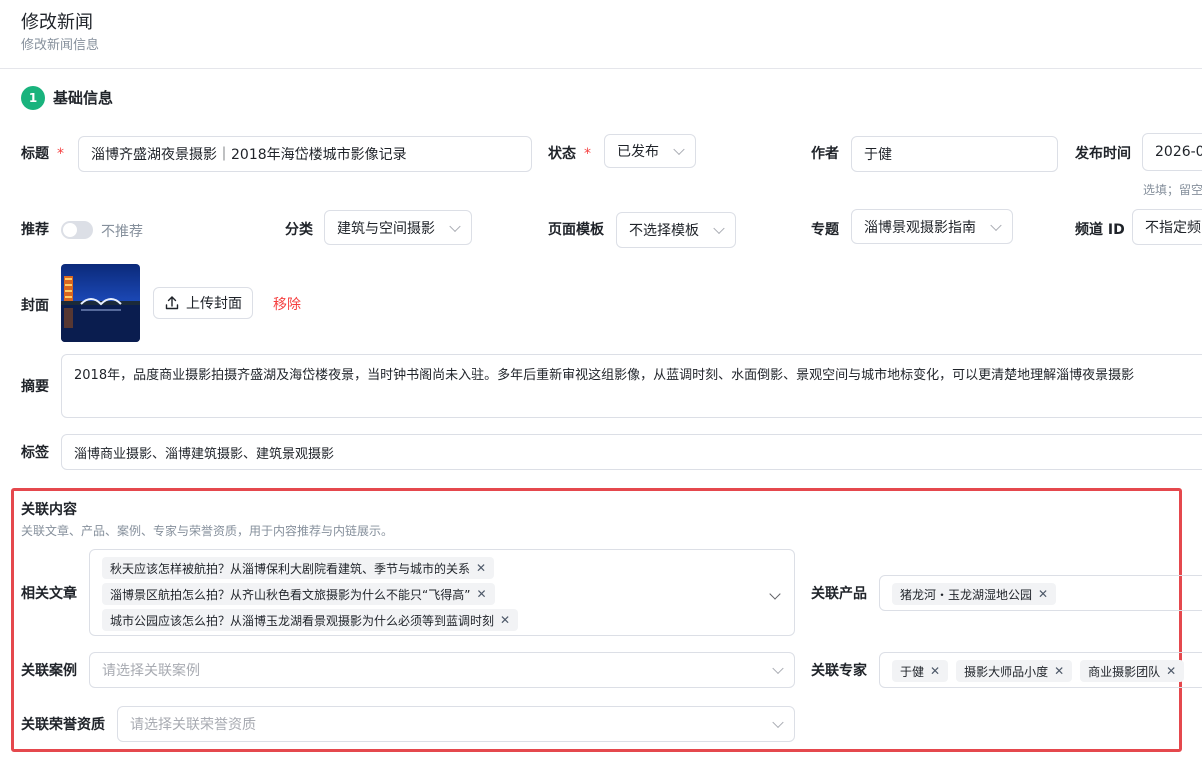  What do you see at coordinates (932, 226) in the screenshot?
I see `topic-select: 淄博景观摄影指南` at bounding box center [932, 226].